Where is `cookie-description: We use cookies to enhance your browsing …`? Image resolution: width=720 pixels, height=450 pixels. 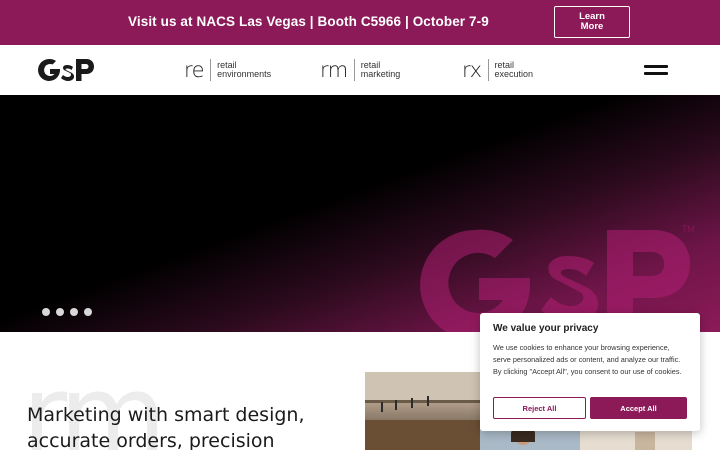
cookie-description: We use cookies to enhance your browsing … is located at coordinates (587, 359).